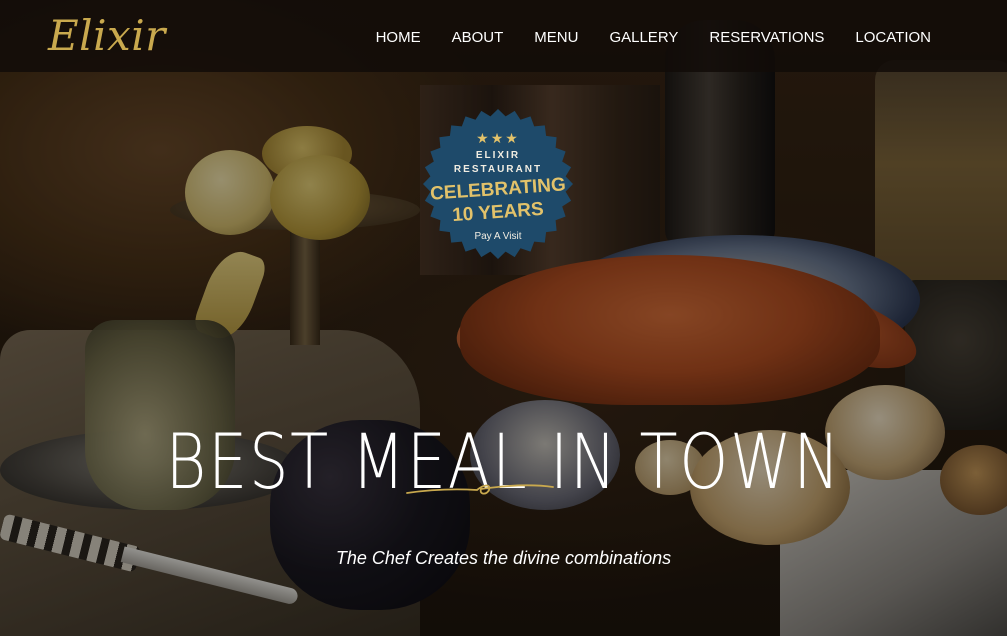 This screenshot has width=1007, height=636. Describe the element at coordinates (643, 38) in the screenshot. I see `nav-link-gallery: GALLERY` at that location.